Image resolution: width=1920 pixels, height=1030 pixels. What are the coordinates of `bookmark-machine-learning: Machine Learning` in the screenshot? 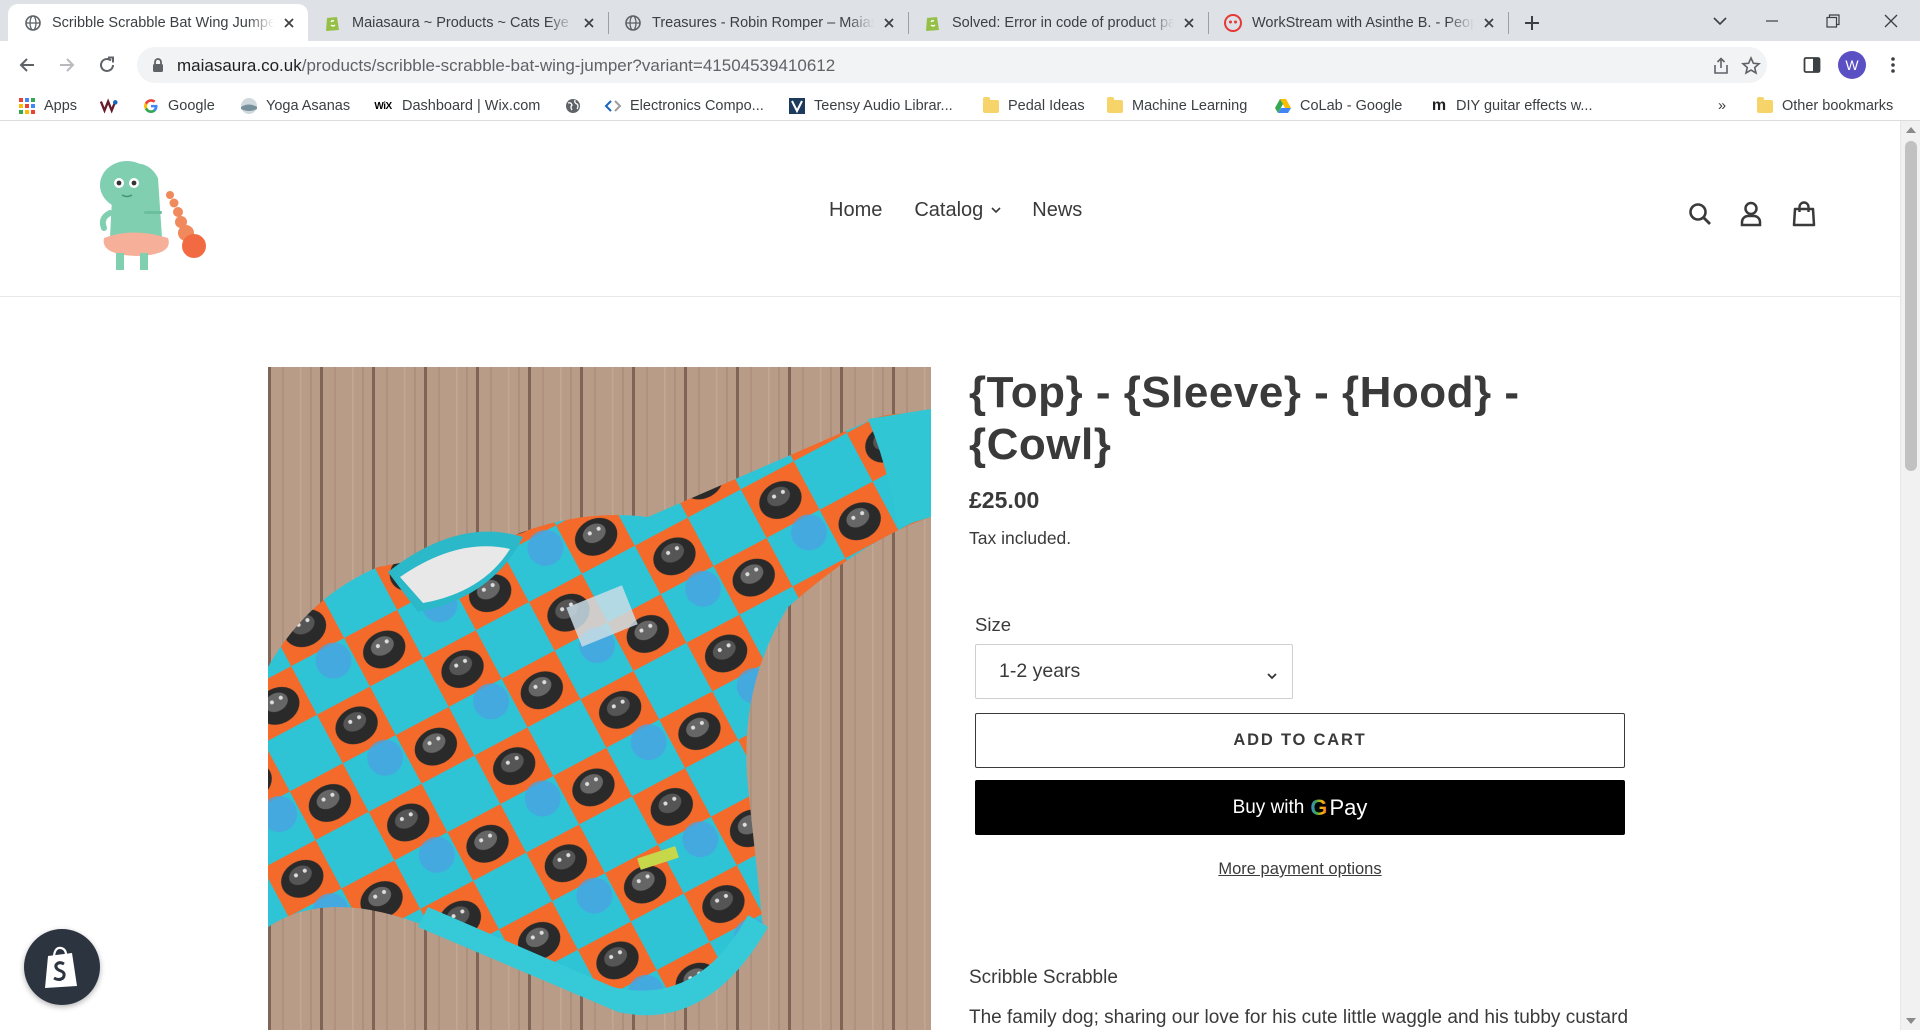 It's located at (1176, 106).